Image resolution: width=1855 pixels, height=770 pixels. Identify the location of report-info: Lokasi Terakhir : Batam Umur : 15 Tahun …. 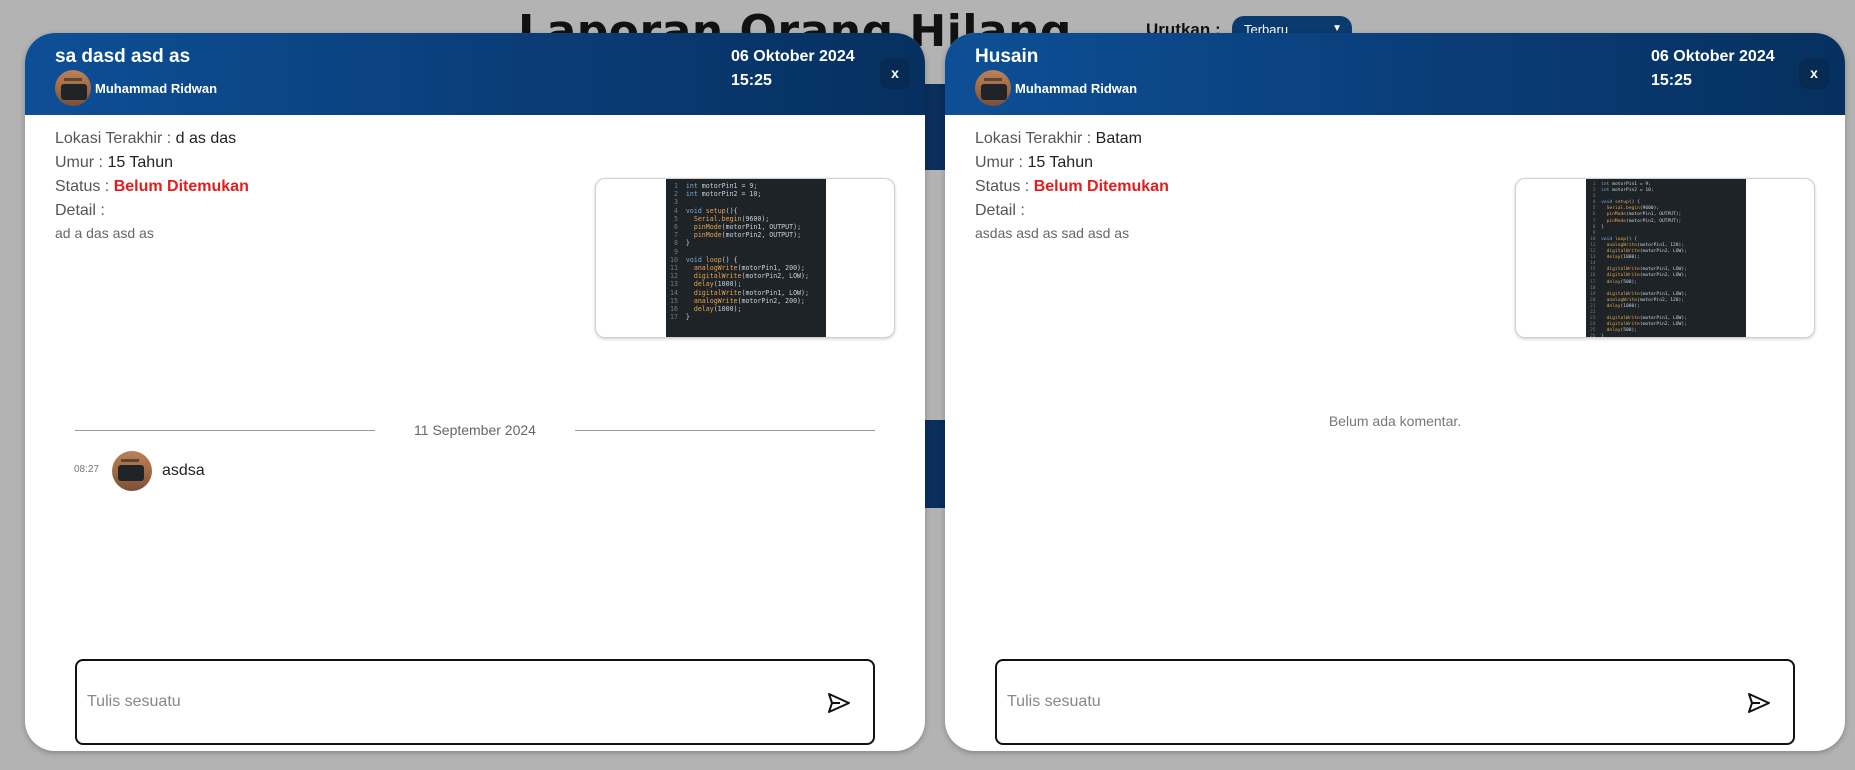
(1072, 184).